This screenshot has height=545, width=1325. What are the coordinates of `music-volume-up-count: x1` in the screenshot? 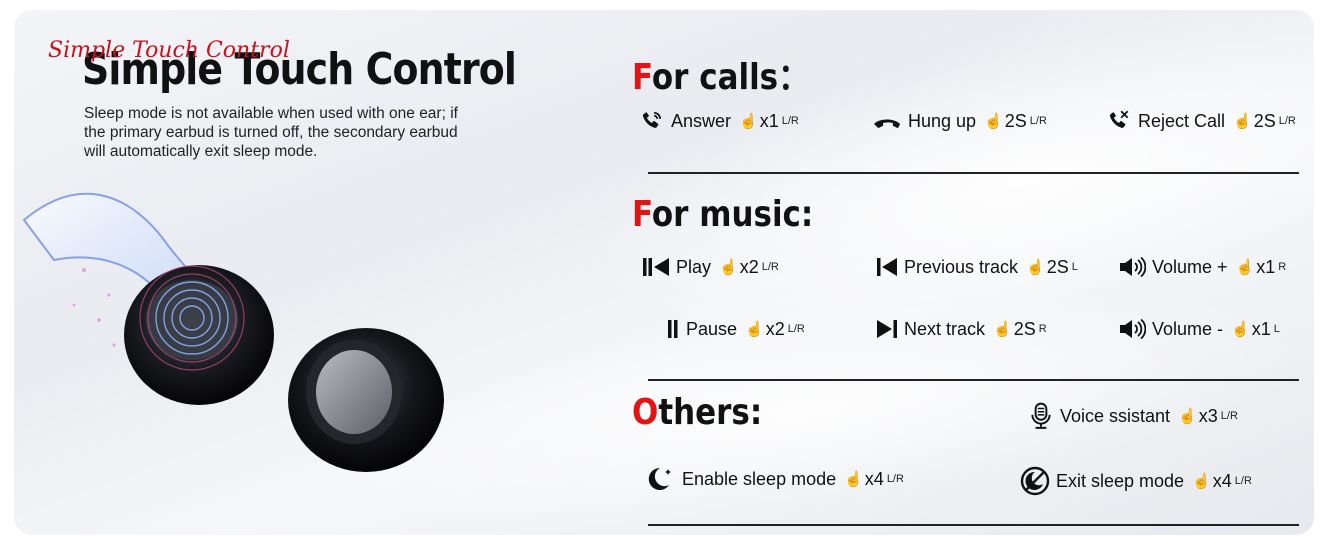 It's located at (1266, 266).